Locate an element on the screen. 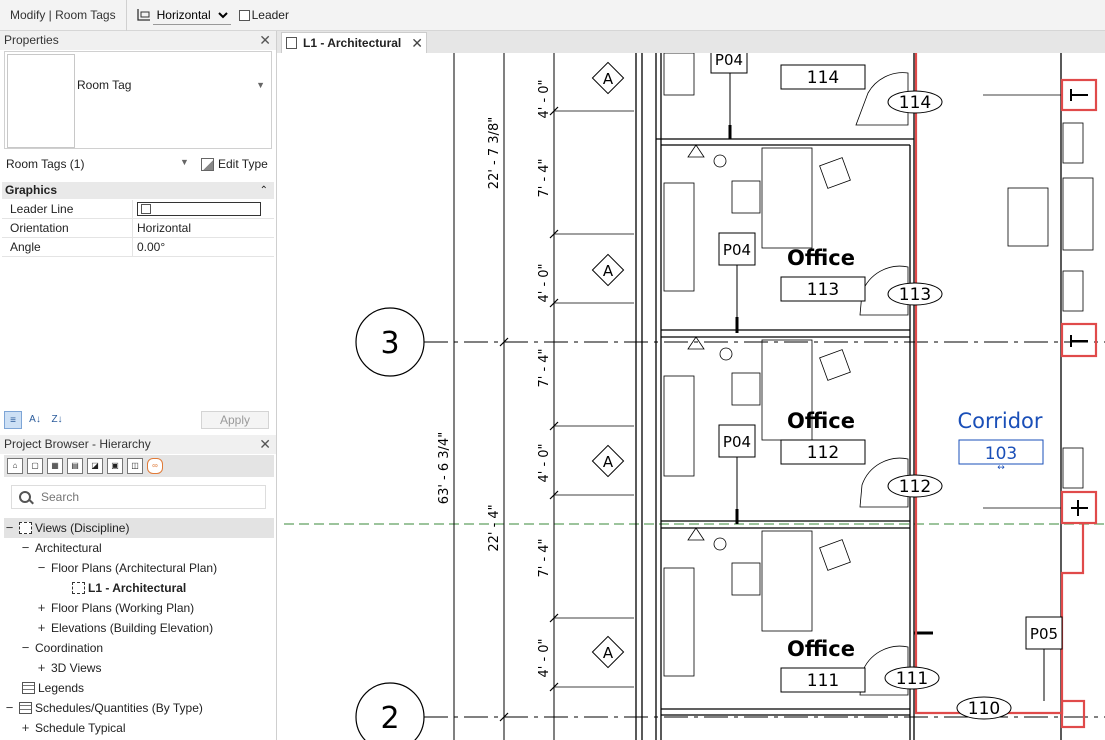  tree-item-label: Coordination is located at coordinates (69, 648).